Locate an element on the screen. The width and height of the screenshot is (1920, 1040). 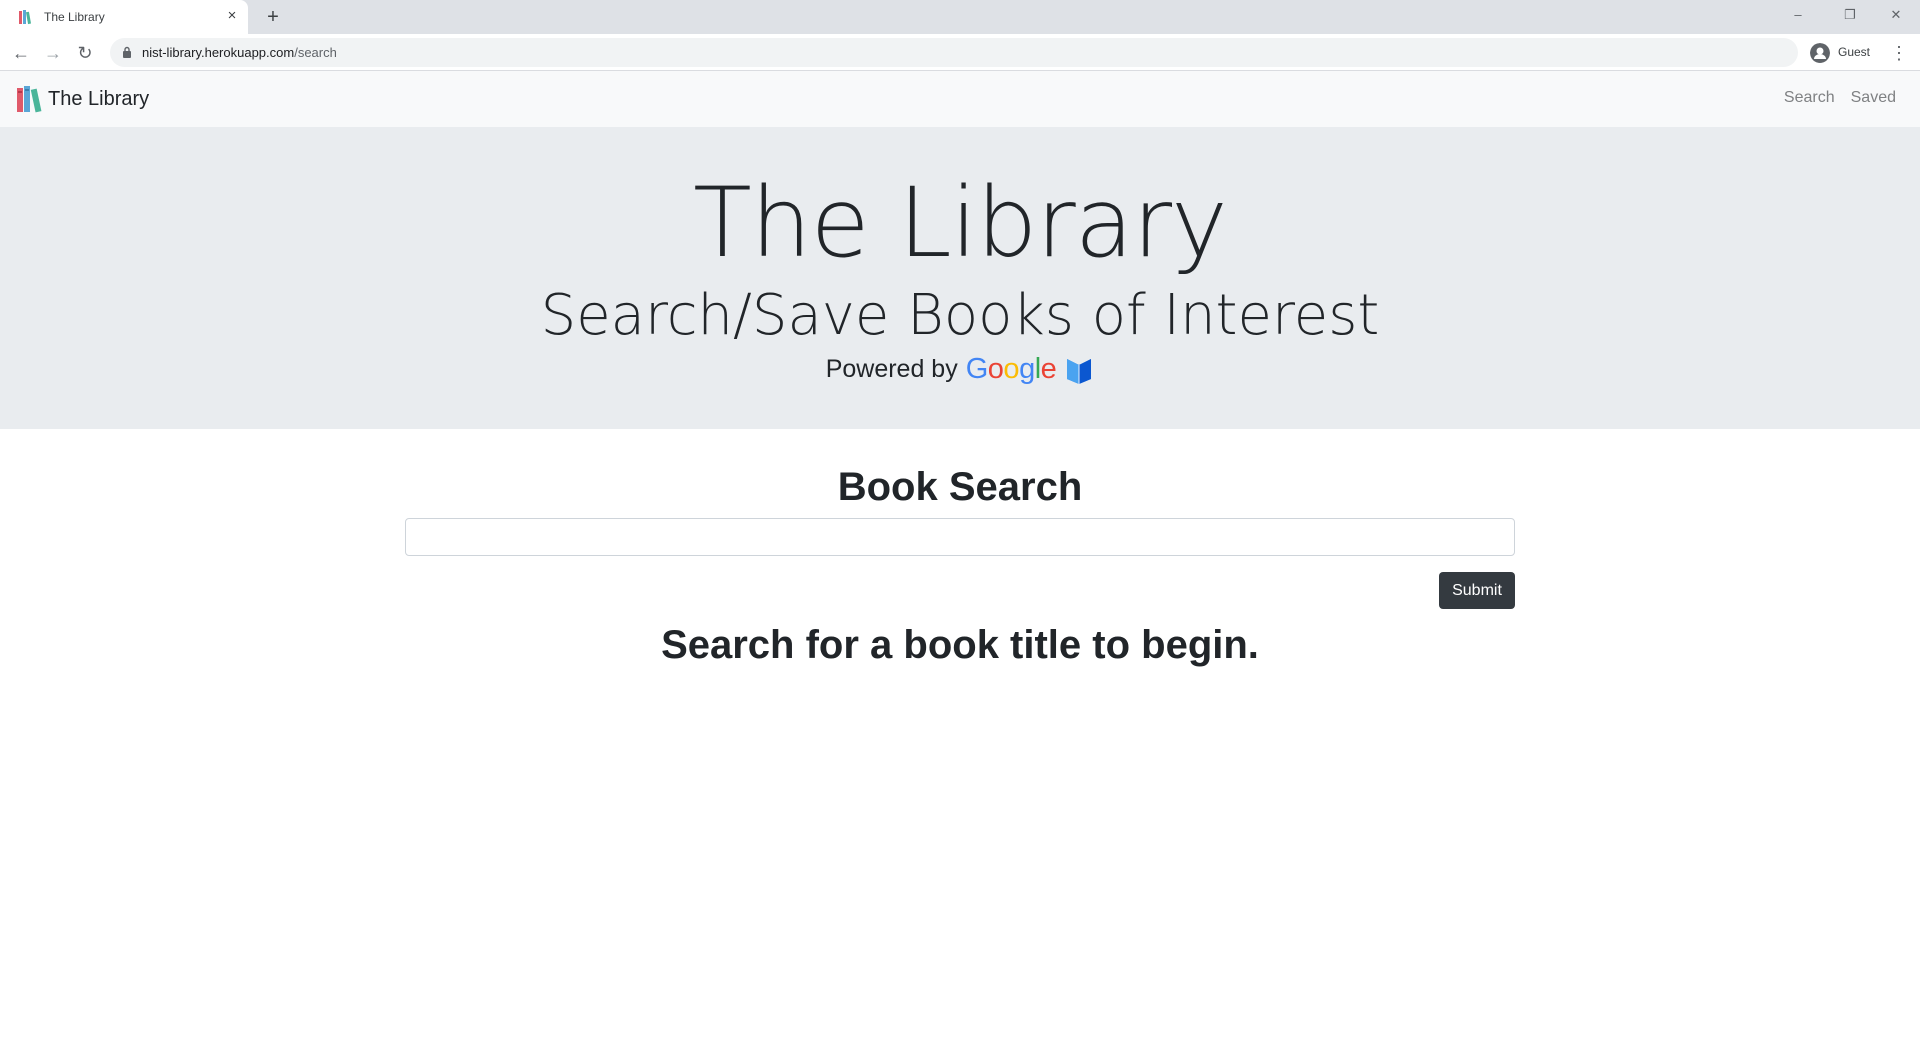
google-logo: Google is located at coordinates (1011, 369).